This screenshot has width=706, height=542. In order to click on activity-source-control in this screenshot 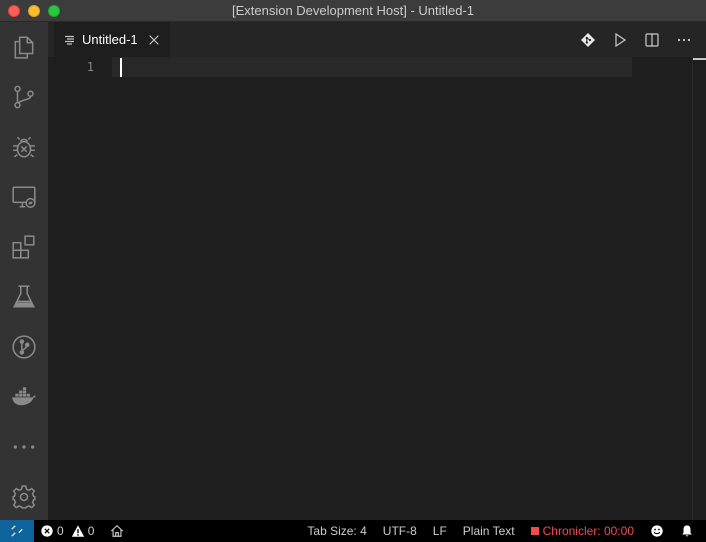, I will do `click(24, 97)`.